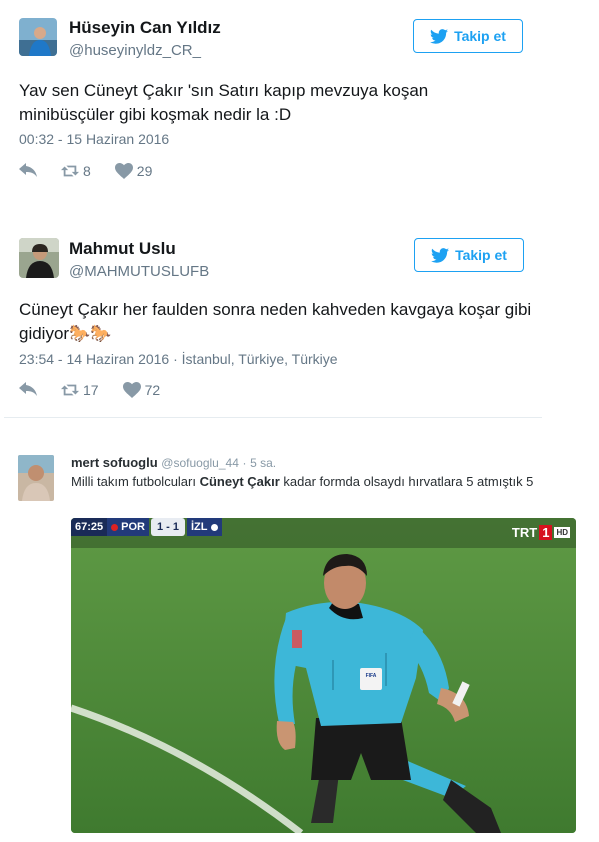  Describe the element at coordinates (371, 676) in the screenshot. I see `fifa-badge: FIFA` at that location.